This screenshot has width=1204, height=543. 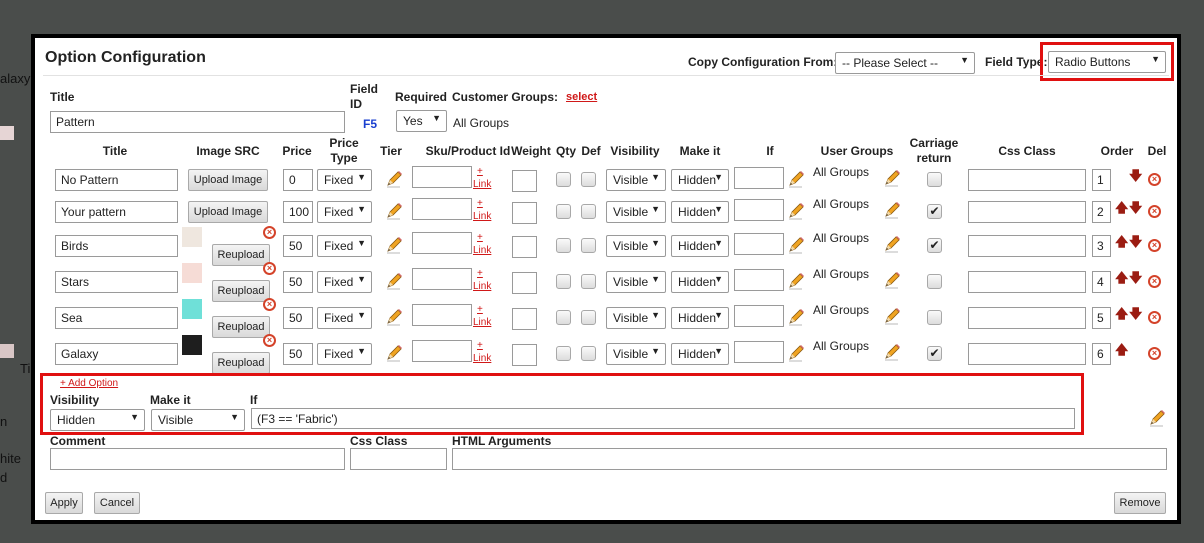 I want to click on option-title-input: No Pattern, so click(x=116, y=180).